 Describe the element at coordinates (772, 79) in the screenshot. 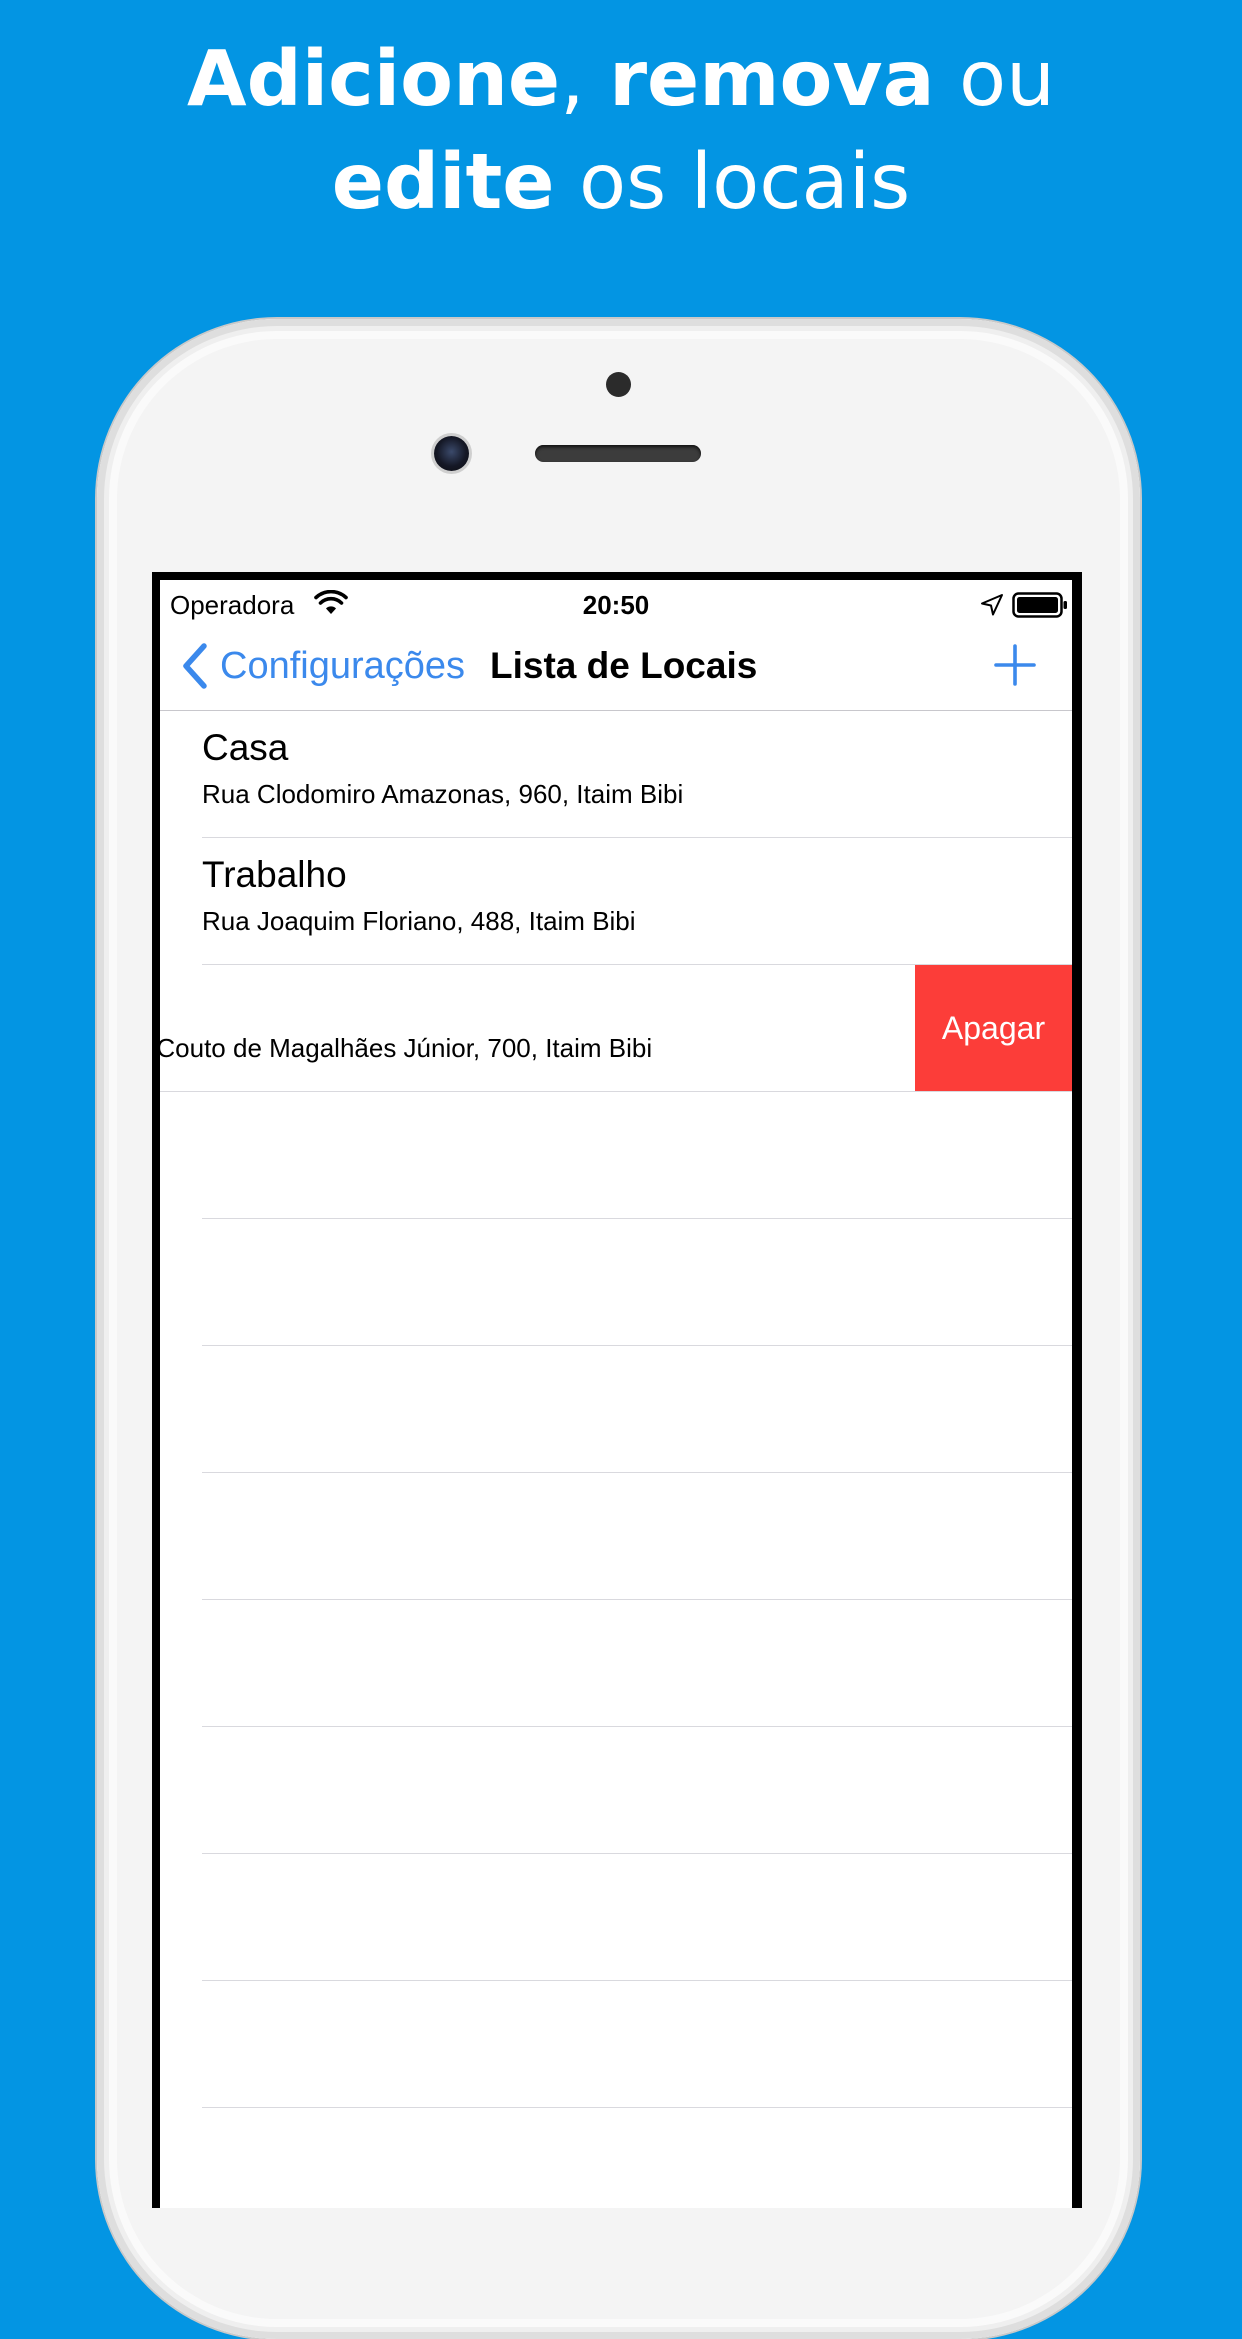

I see `headline-word-remova: remova` at that location.